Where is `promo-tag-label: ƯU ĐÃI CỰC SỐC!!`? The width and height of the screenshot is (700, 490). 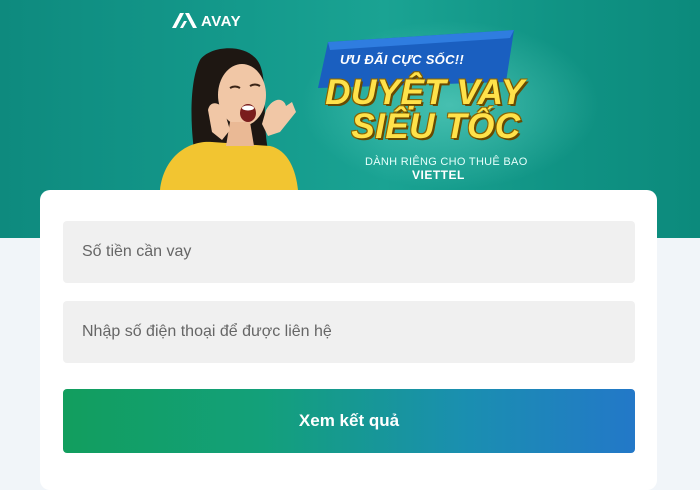 promo-tag-label: ƯU ĐÃI CỰC SỐC!! is located at coordinates (402, 59).